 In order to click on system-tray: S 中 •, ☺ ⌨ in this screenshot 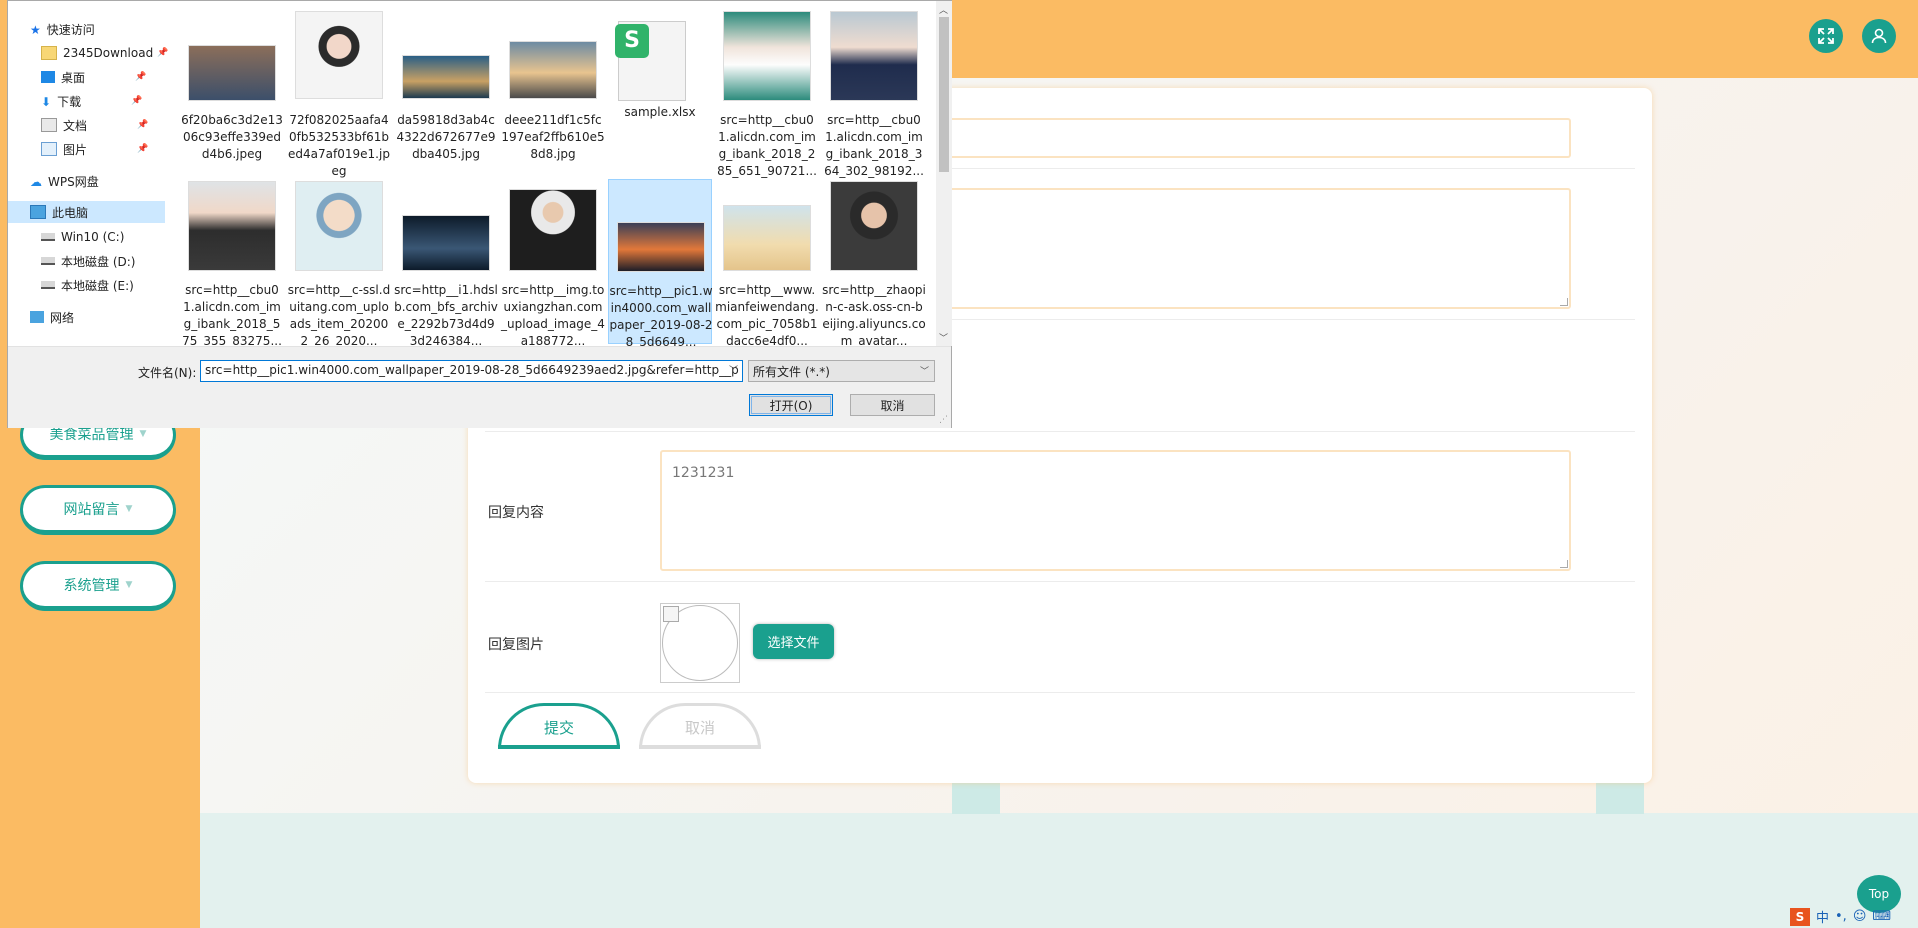, I will do `click(1854, 916)`.